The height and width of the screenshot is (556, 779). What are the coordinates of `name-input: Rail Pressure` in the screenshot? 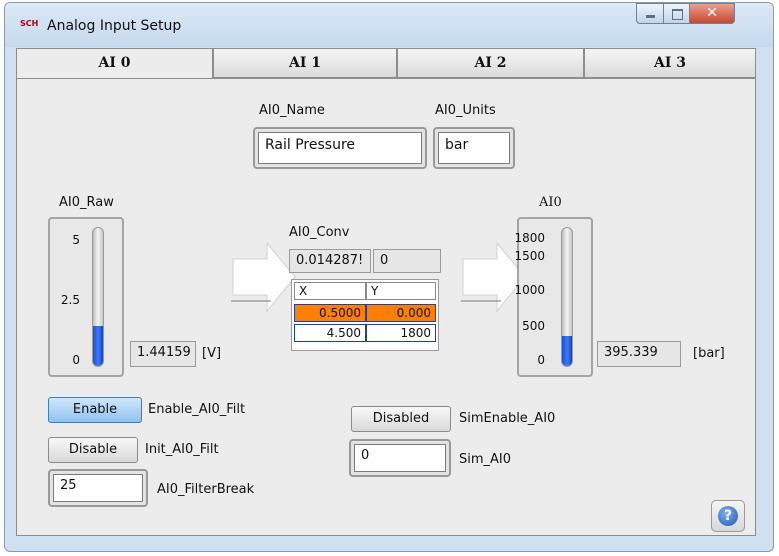 It's located at (340, 148).